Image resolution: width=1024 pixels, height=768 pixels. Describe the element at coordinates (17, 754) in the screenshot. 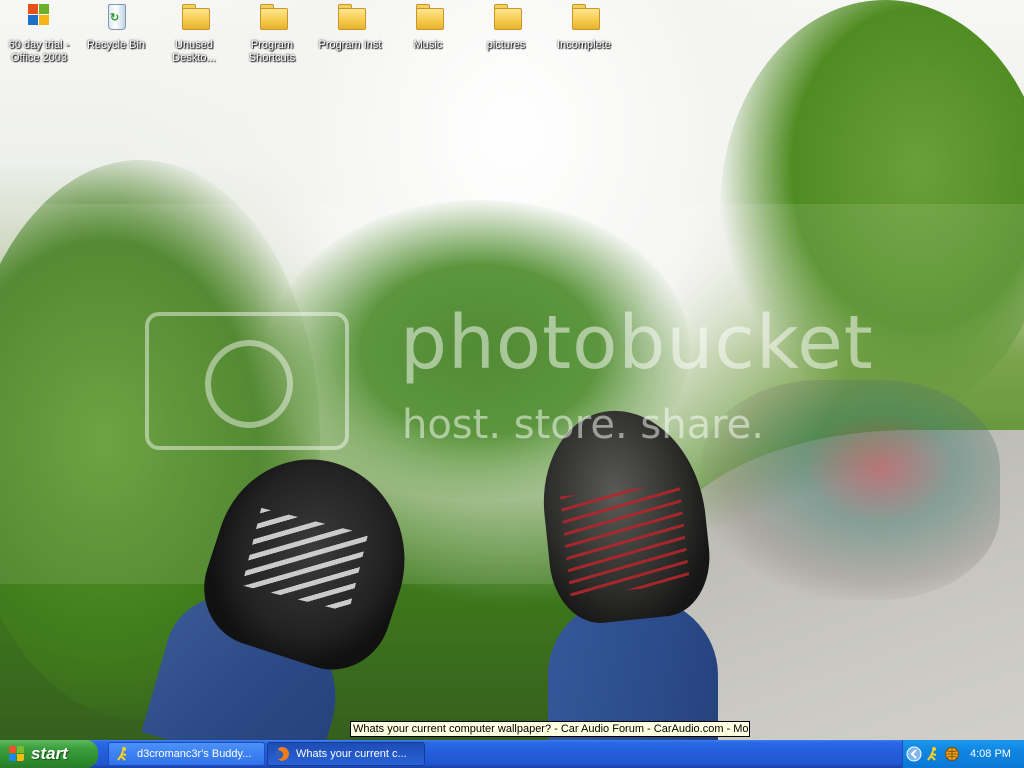

I see `windows-logo-icon` at that location.